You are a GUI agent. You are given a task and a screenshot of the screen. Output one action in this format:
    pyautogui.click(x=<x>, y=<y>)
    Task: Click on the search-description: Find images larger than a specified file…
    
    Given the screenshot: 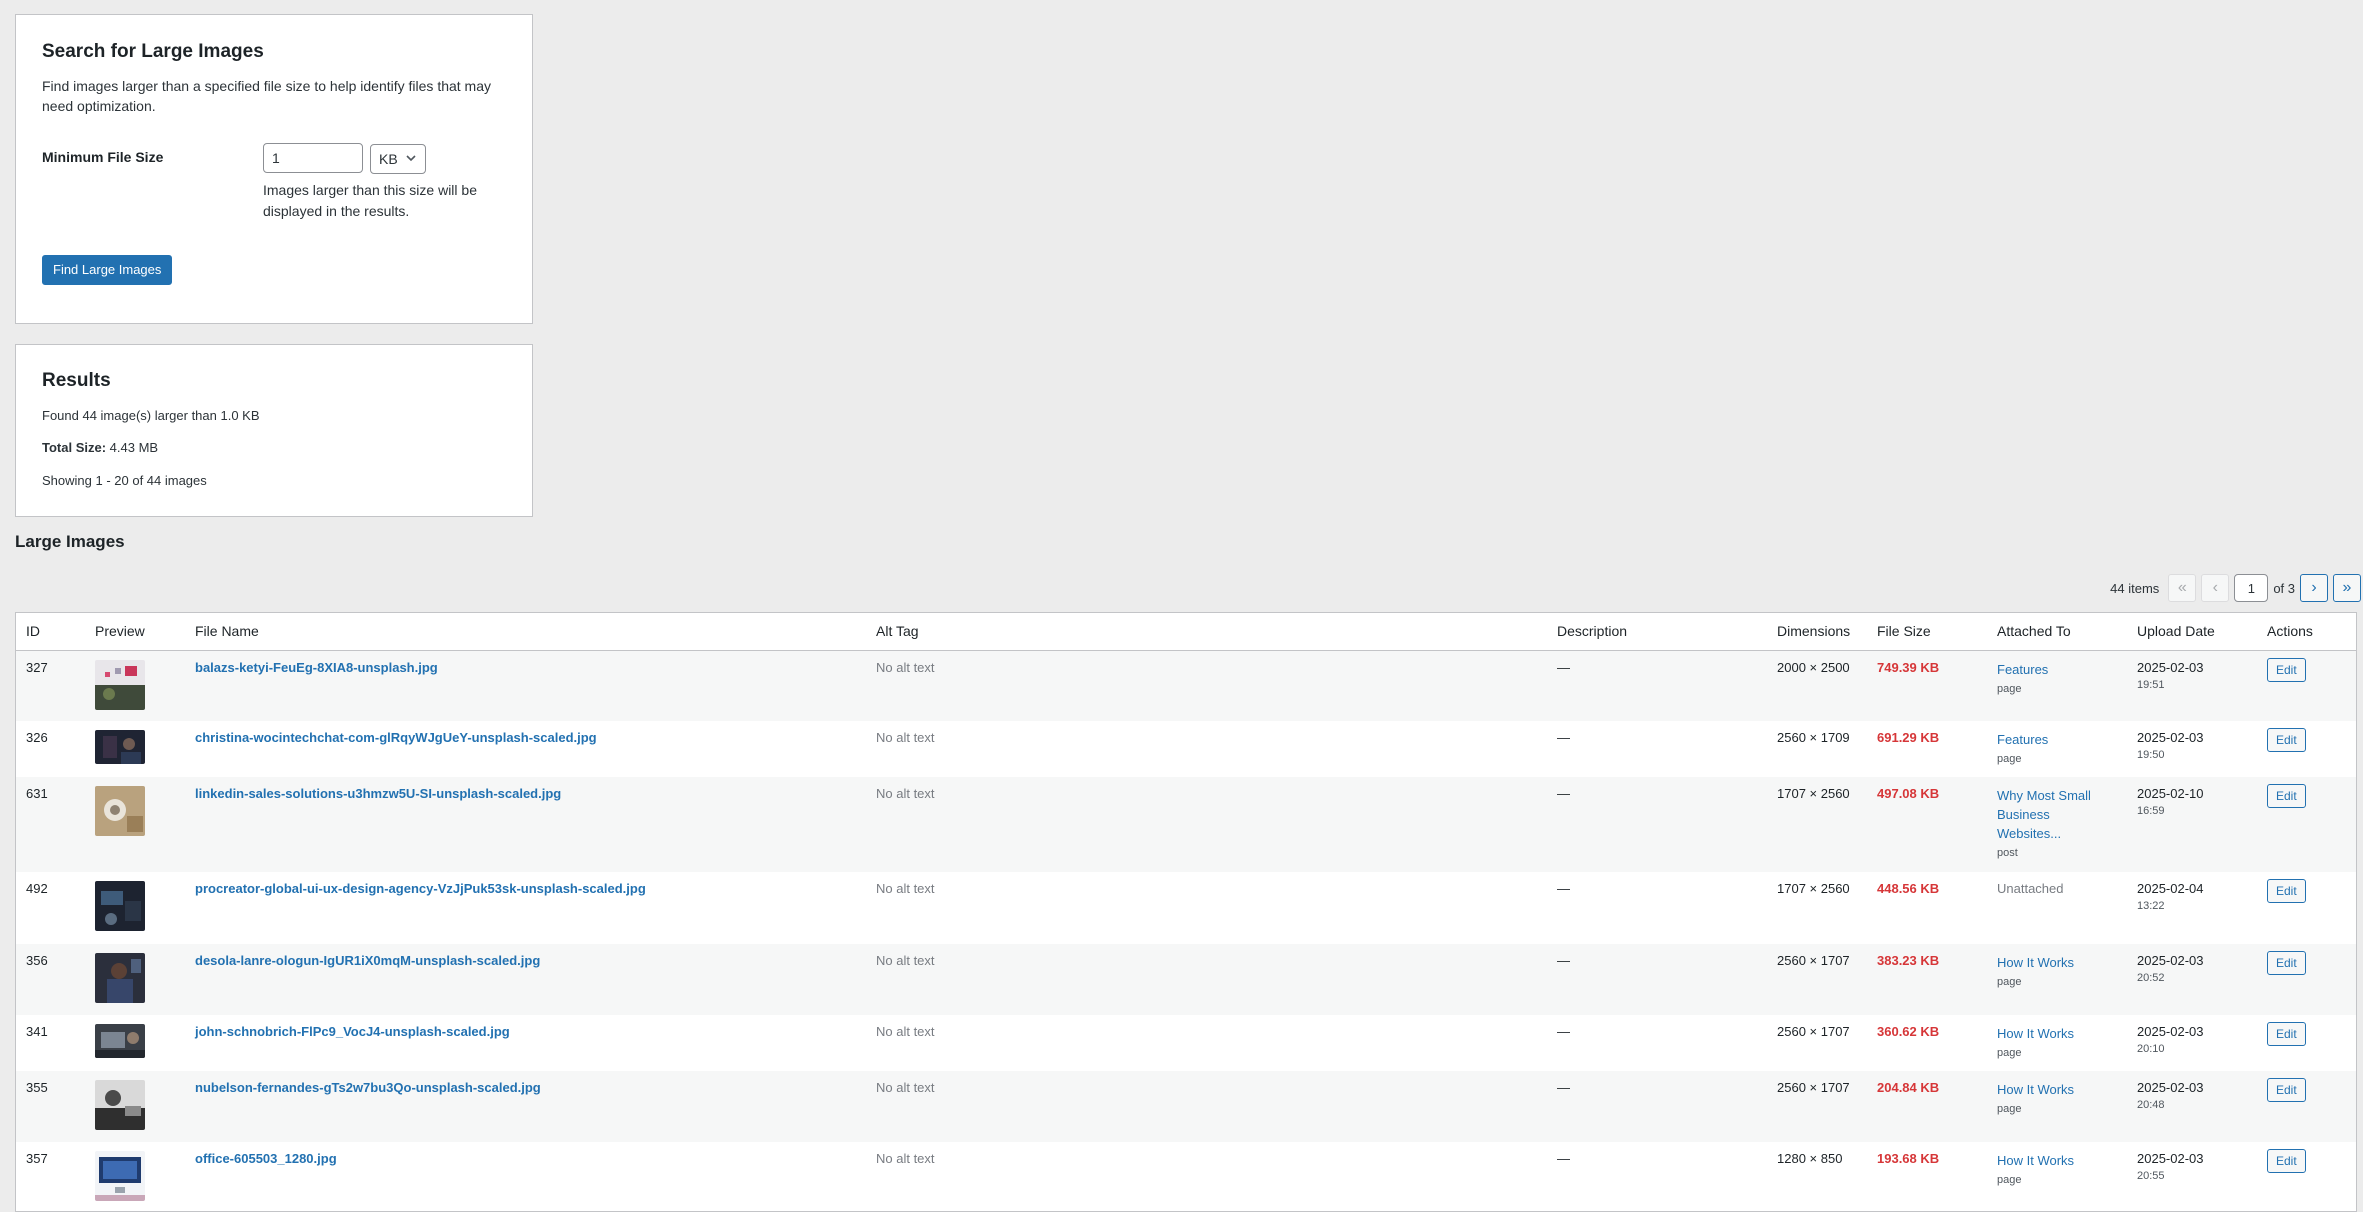 What is the action you would take?
    pyautogui.click(x=267, y=96)
    